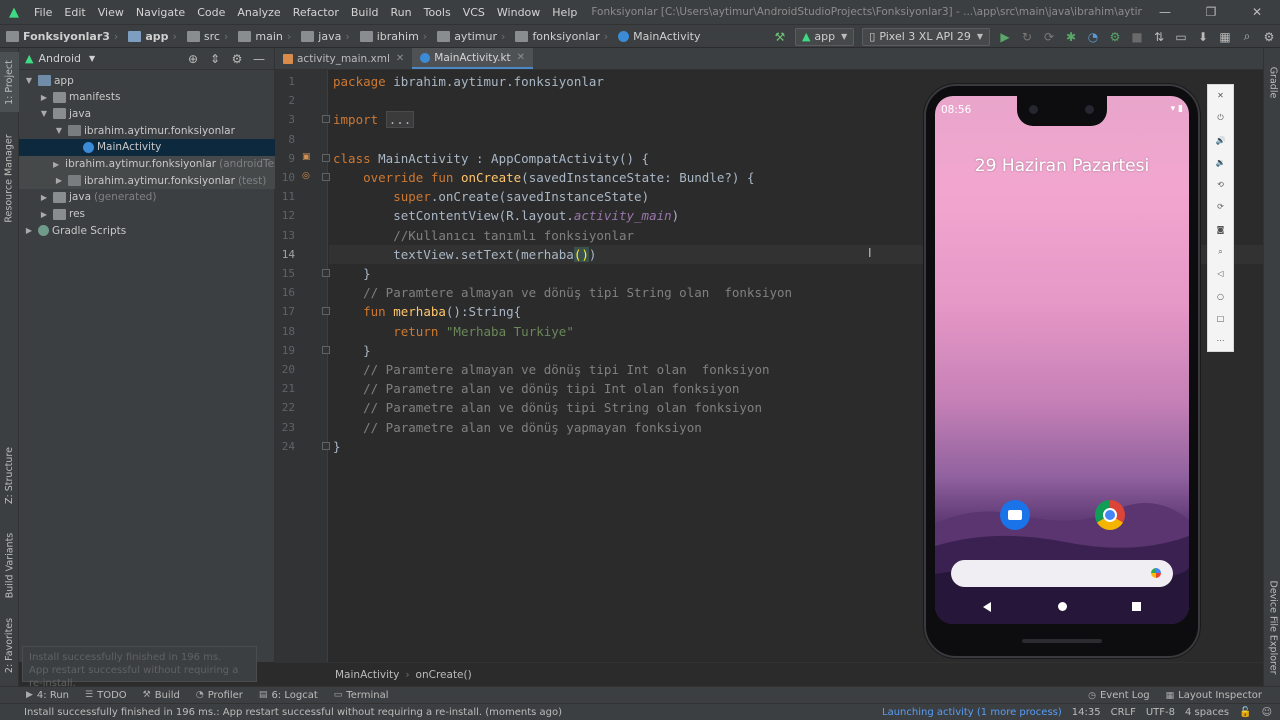 This screenshot has width=1280, height=720. What do you see at coordinates (1159, 36) in the screenshot?
I see `sync-gradle-icon: ⇅` at bounding box center [1159, 36].